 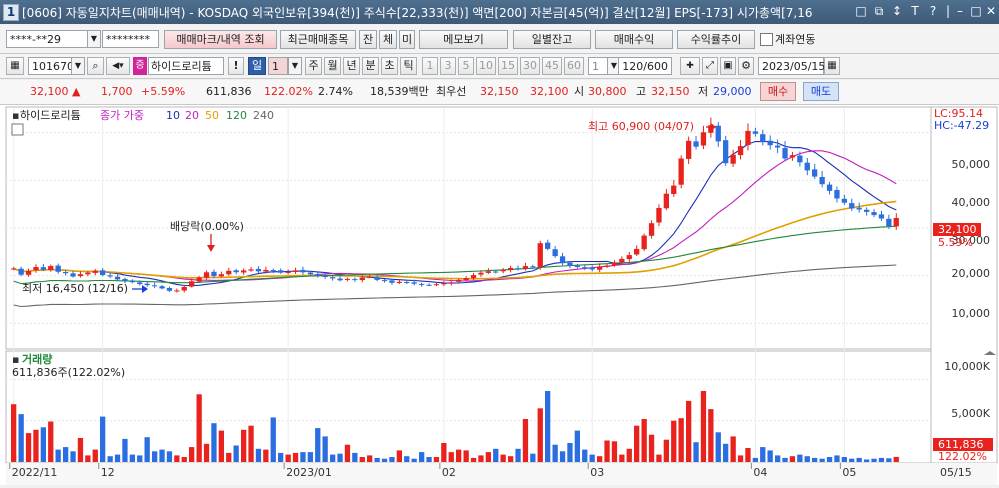 What do you see at coordinates (47, 39) in the screenshot?
I see `account-number-field: ****-**29` at bounding box center [47, 39].